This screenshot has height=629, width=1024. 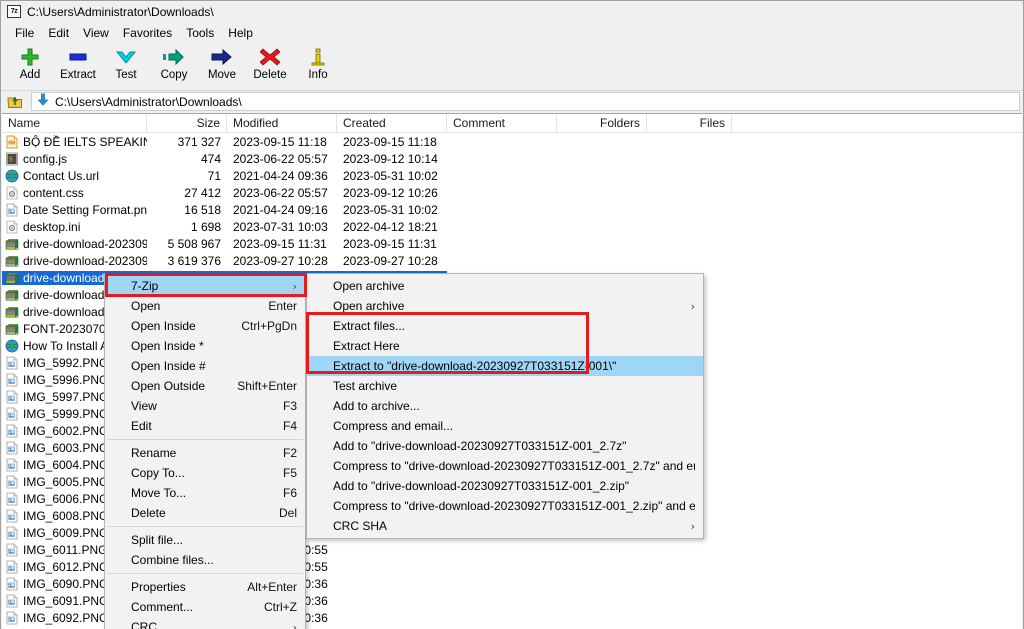 What do you see at coordinates (126, 57) in the screenshot?
I see `chevron-down-icon` at bounding box center [126, 57].